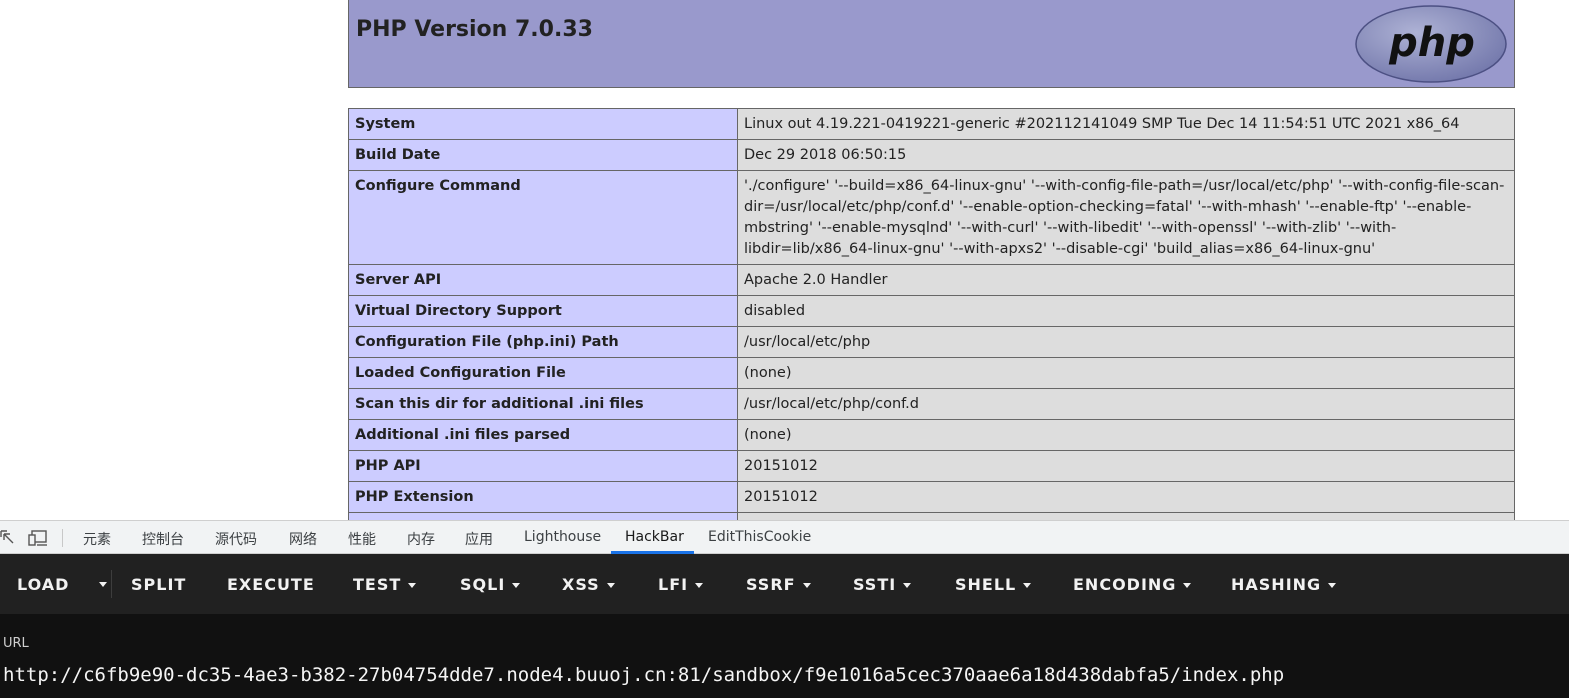 This screenshot has height=698, width=1569. I want to click on execute-button: EXECUTE, so click(271, 584).